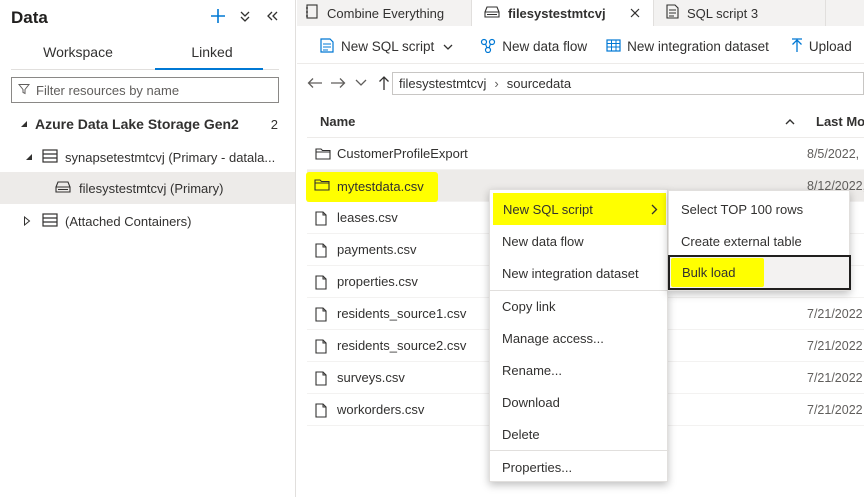 The height and width of the screenshot is (497, 864). Describe the element at coordinates (402, 153) in the screenshot. I see `file-name: CustomerProfileExport` at that location.